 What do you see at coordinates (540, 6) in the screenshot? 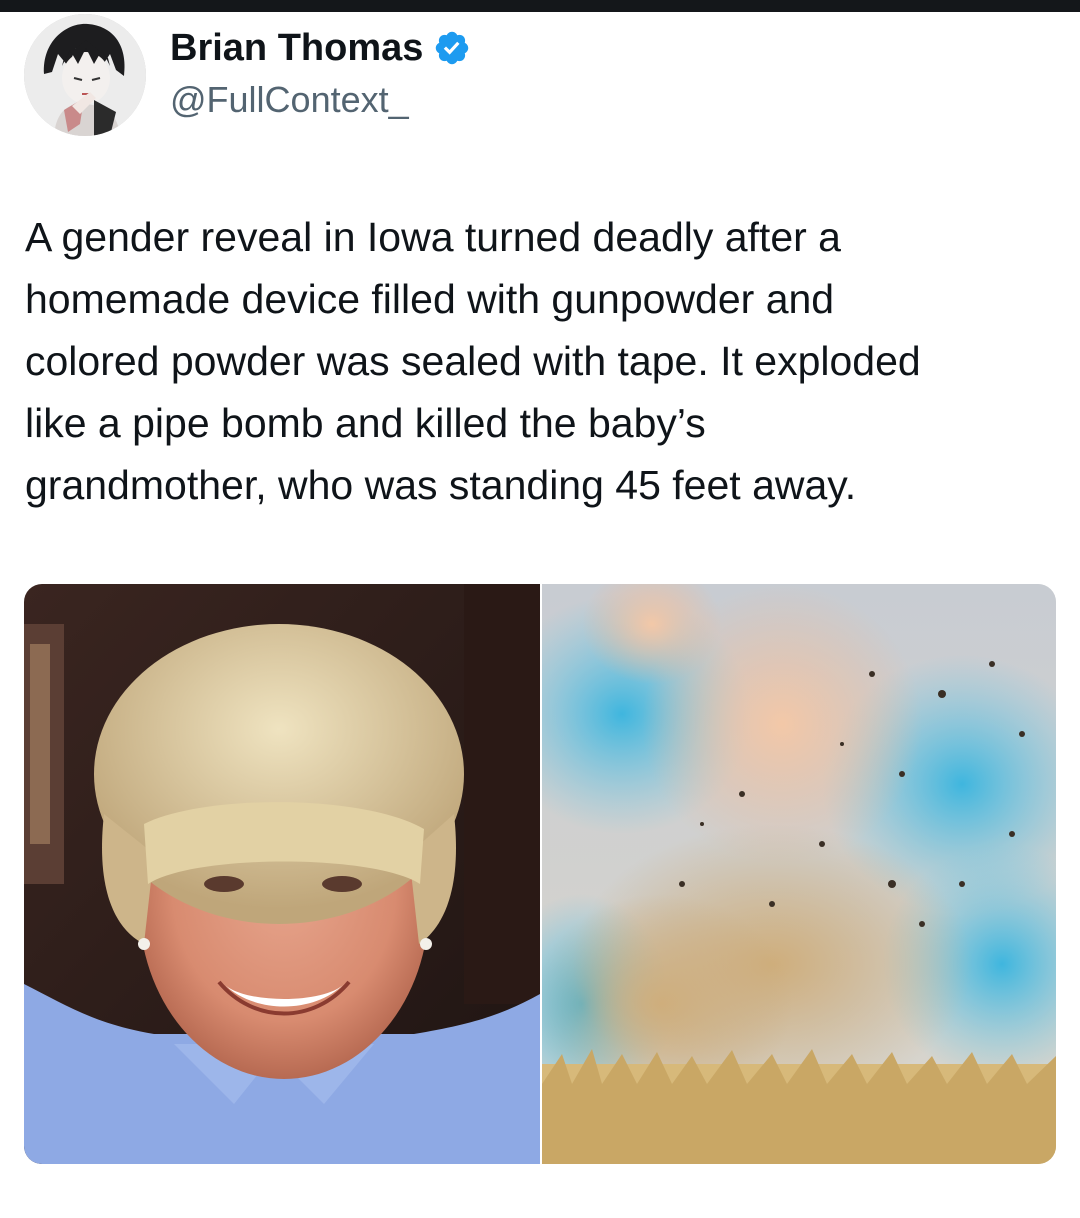
I see `top-bar` at bounding box center [540, 6].